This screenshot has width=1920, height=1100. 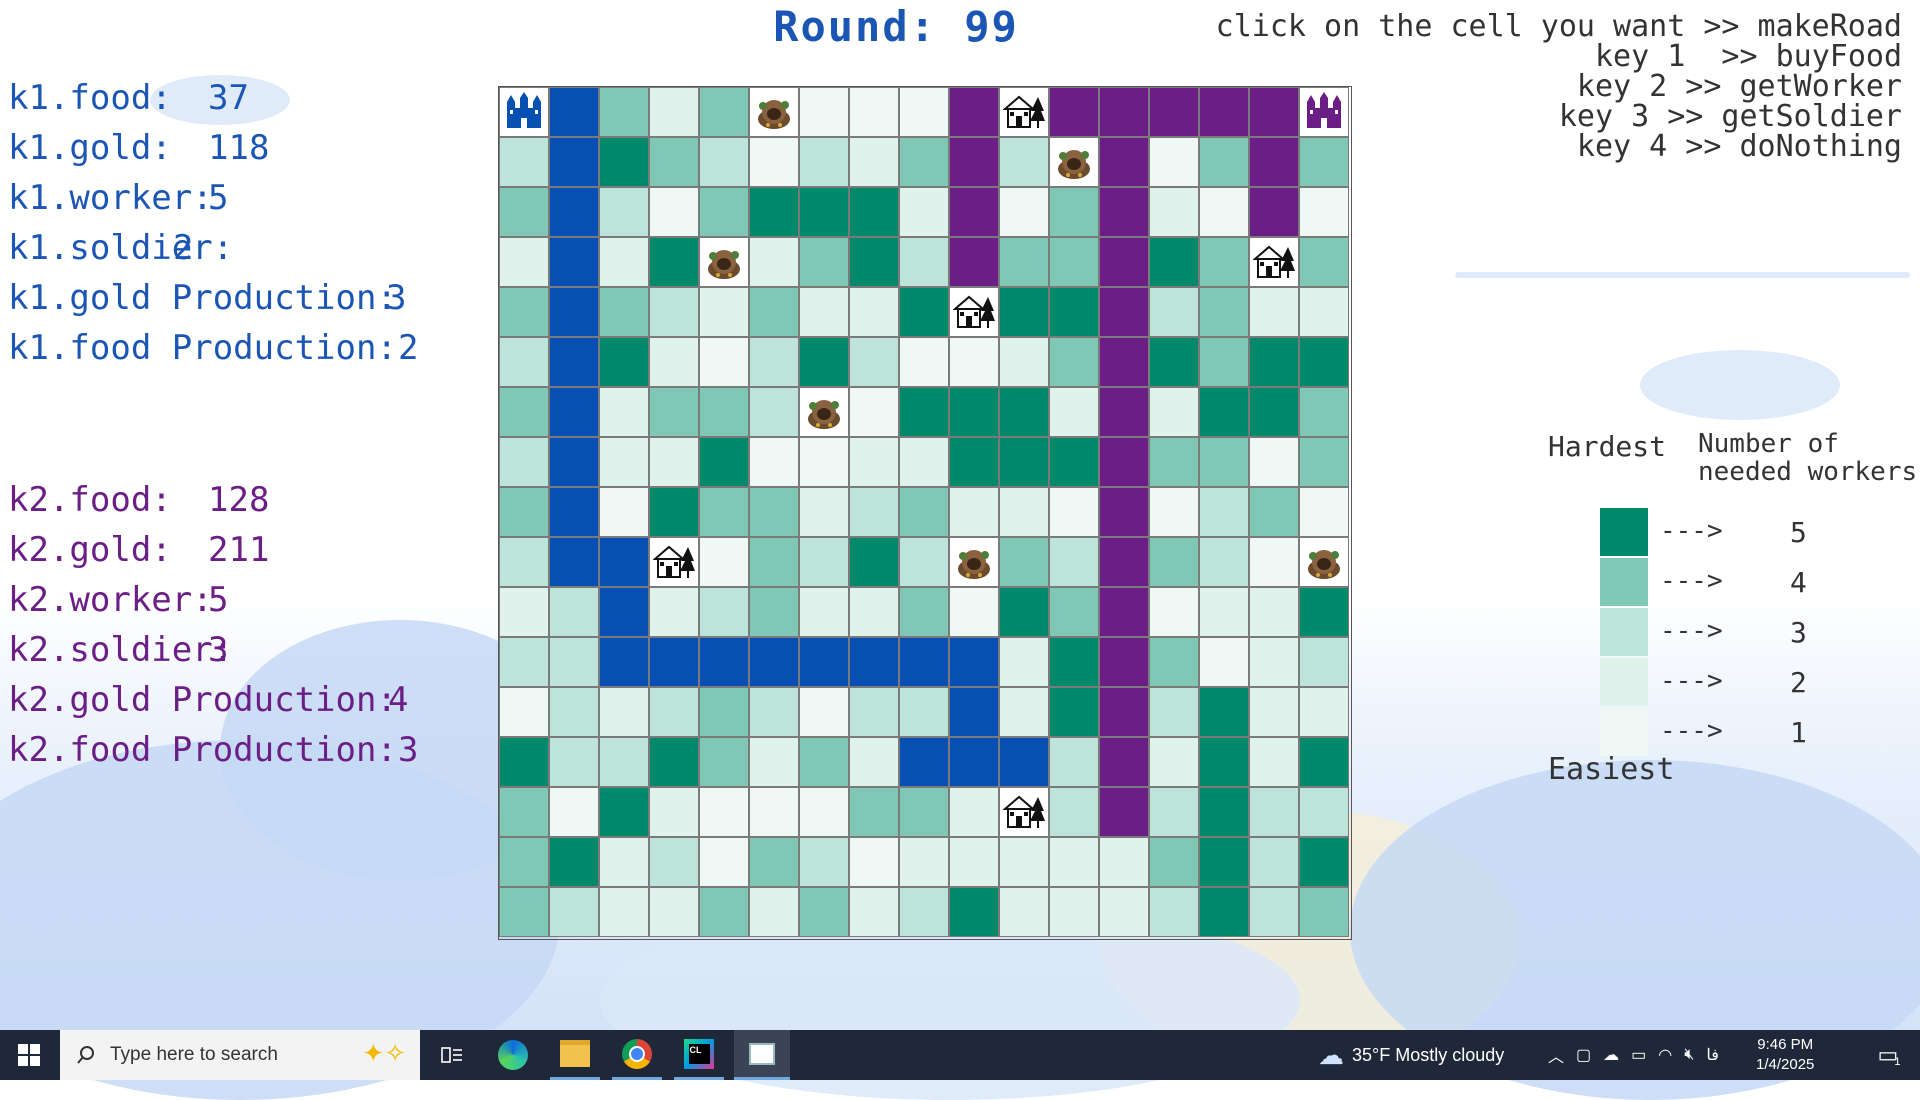 What do you see at coordinates (1638, 1055) in the screenshot?
I see `battery-icon: ▭` at bounding box center [1638, 1055].